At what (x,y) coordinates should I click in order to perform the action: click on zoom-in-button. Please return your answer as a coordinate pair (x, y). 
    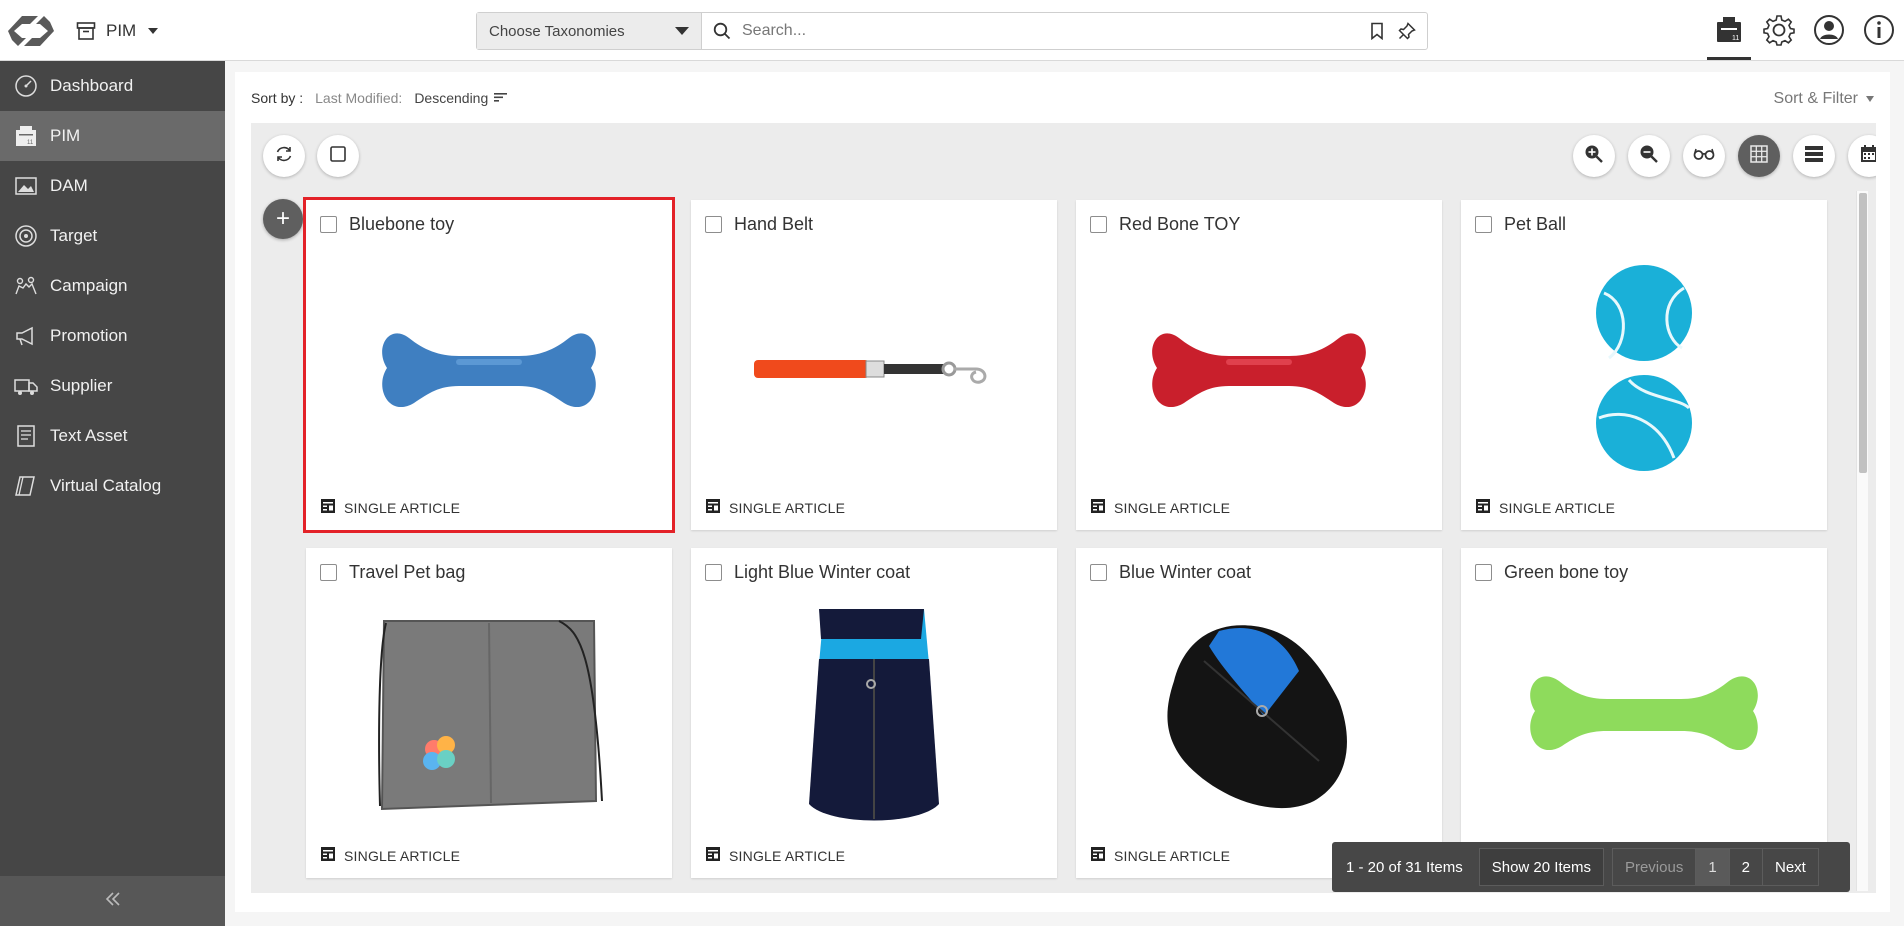
    Looking at the image, I should click on (1594, 156).